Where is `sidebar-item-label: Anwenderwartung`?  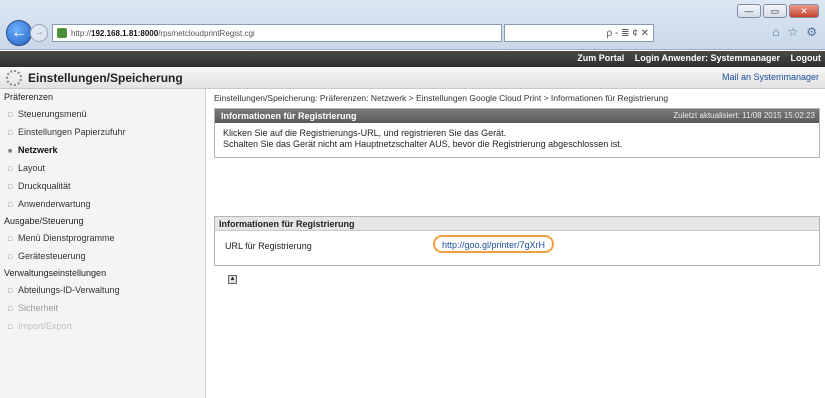
sidebar-item-label: Anwenderwartung is located at coordinates (54, 204).